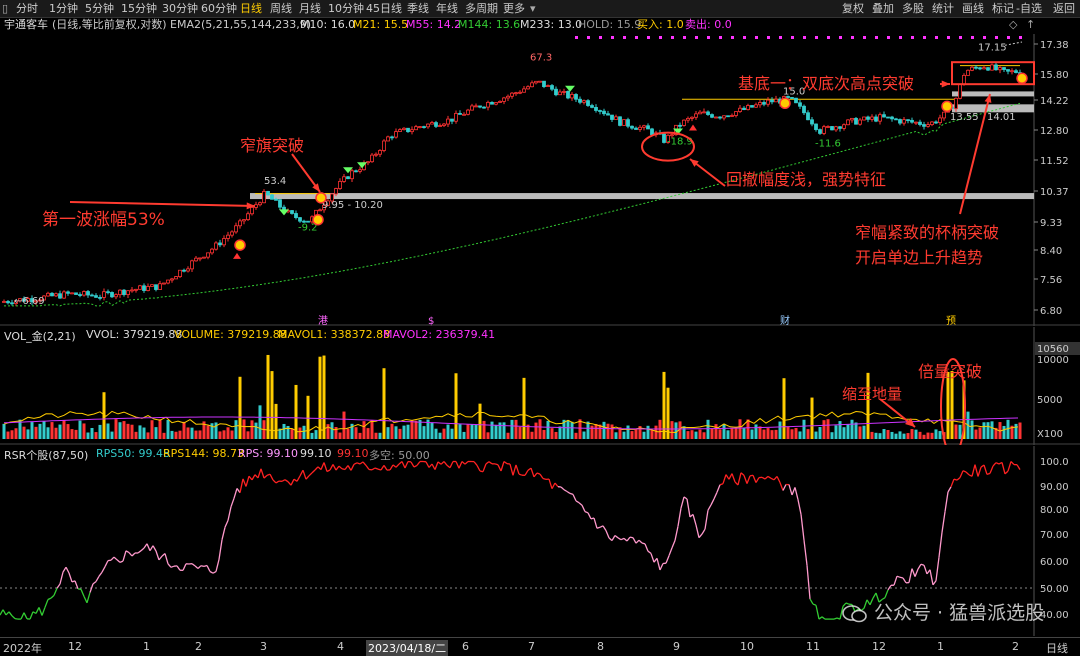 Image resolution: width=1080 pixels, height=656 pixels. I want to click on period-tab-yearly: 年线, so click(447, 8).